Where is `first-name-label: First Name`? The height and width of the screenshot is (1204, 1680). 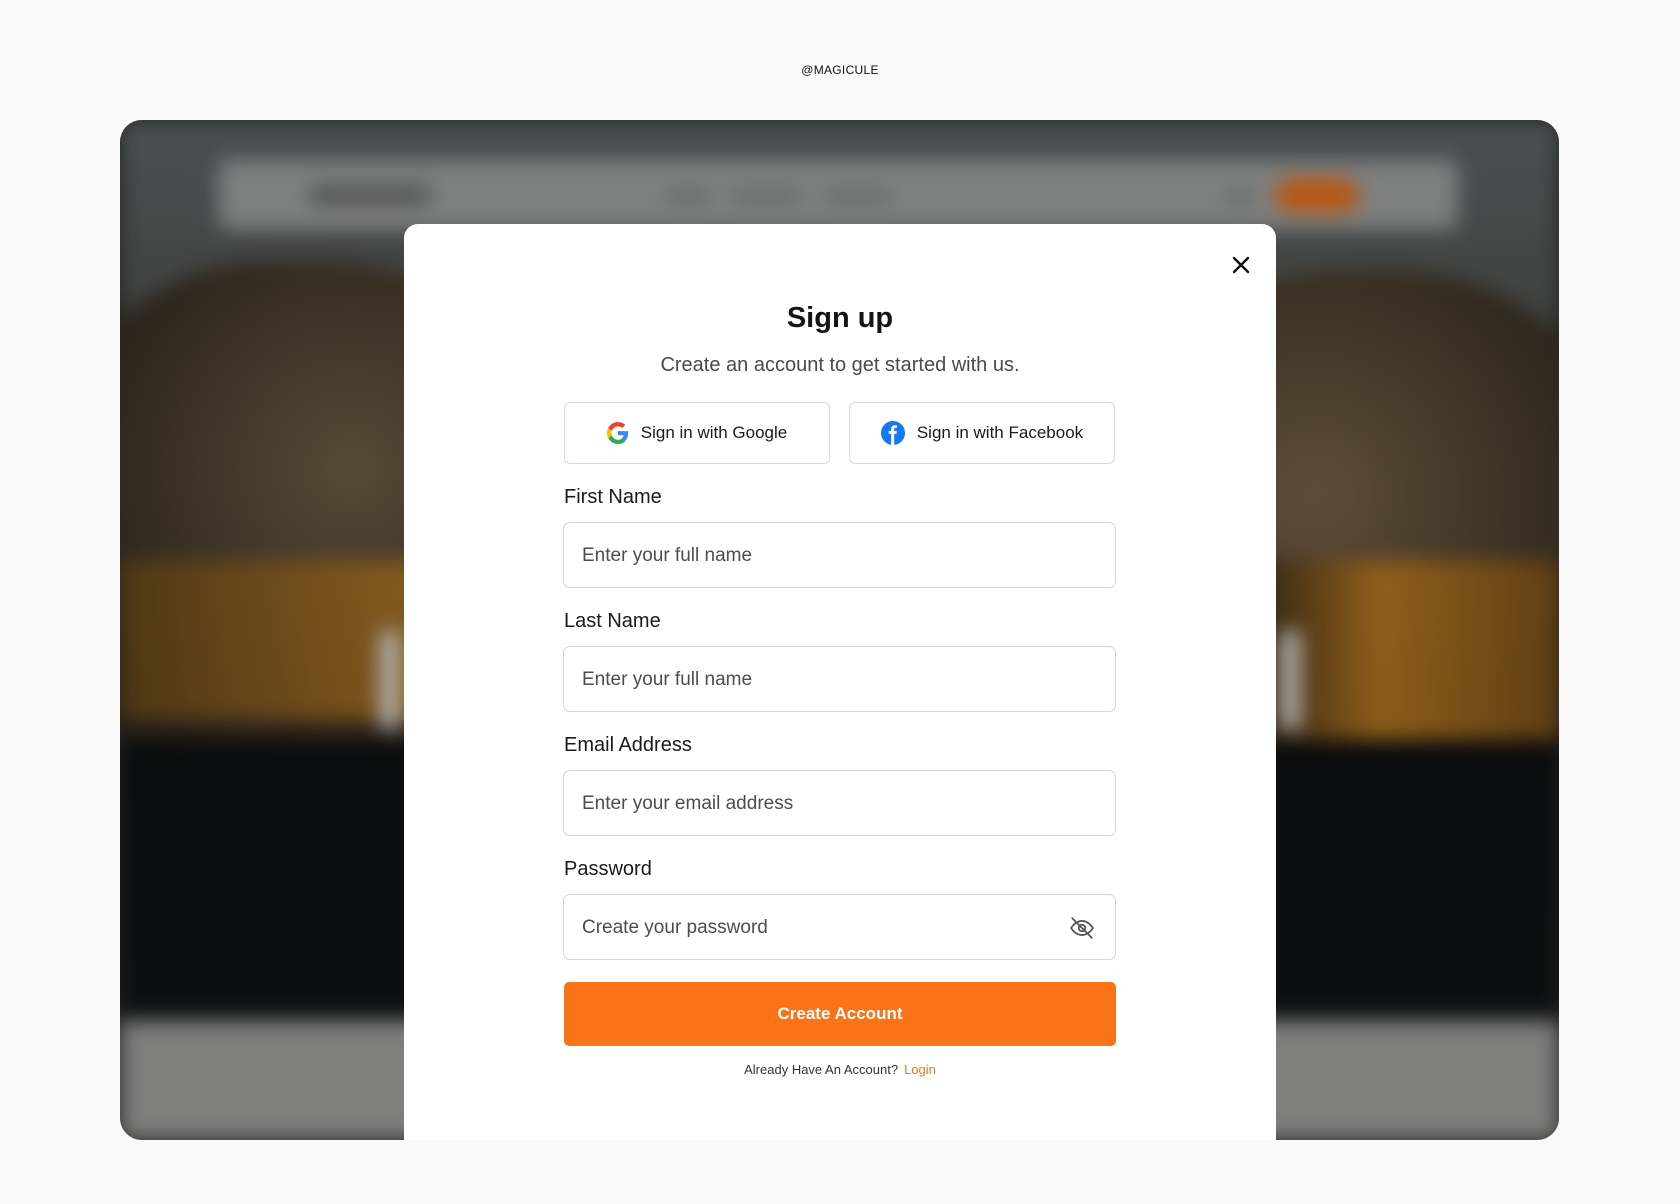 first-name-label: First Name is located at coordinates (613, 497).